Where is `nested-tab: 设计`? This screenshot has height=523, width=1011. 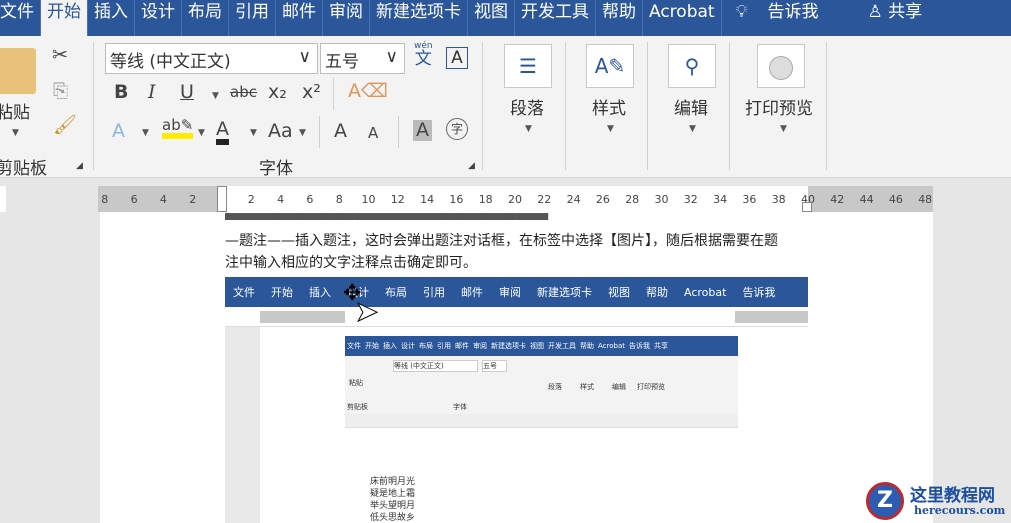
nested-tab: 设计 is located at coordinates (408, 346).